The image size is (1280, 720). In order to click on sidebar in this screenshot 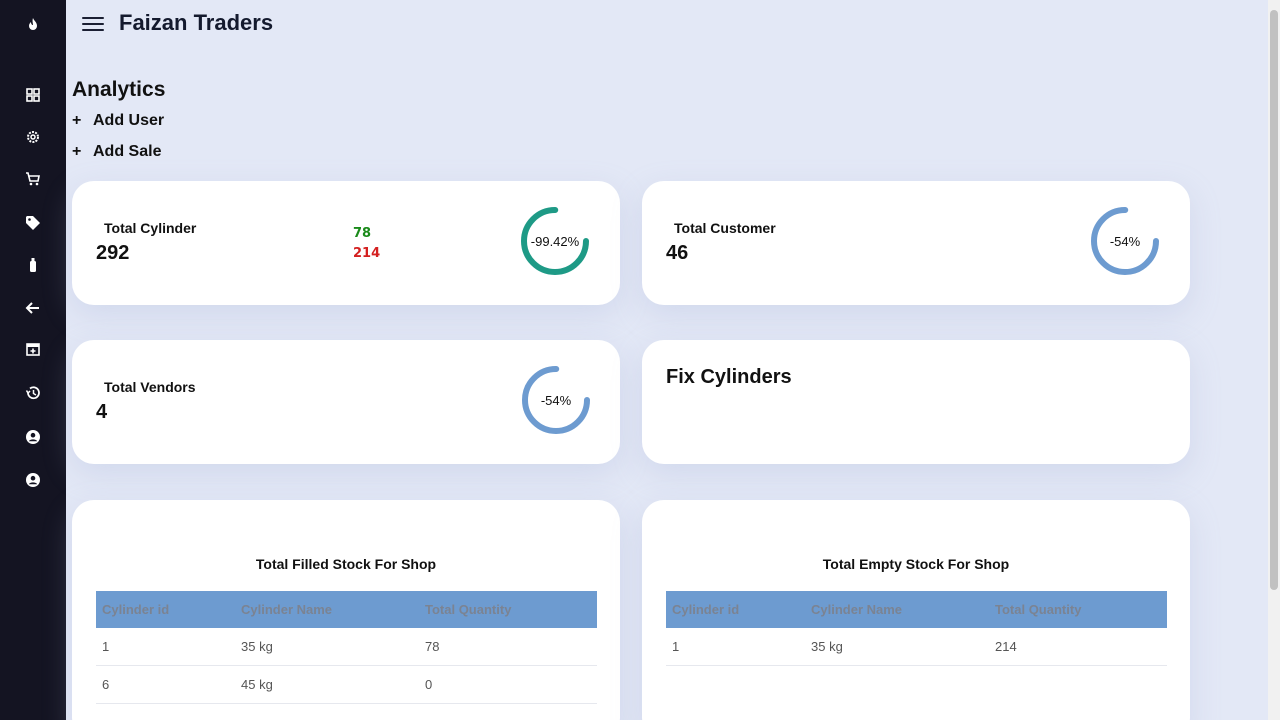, I will do `click(33, 360)`.